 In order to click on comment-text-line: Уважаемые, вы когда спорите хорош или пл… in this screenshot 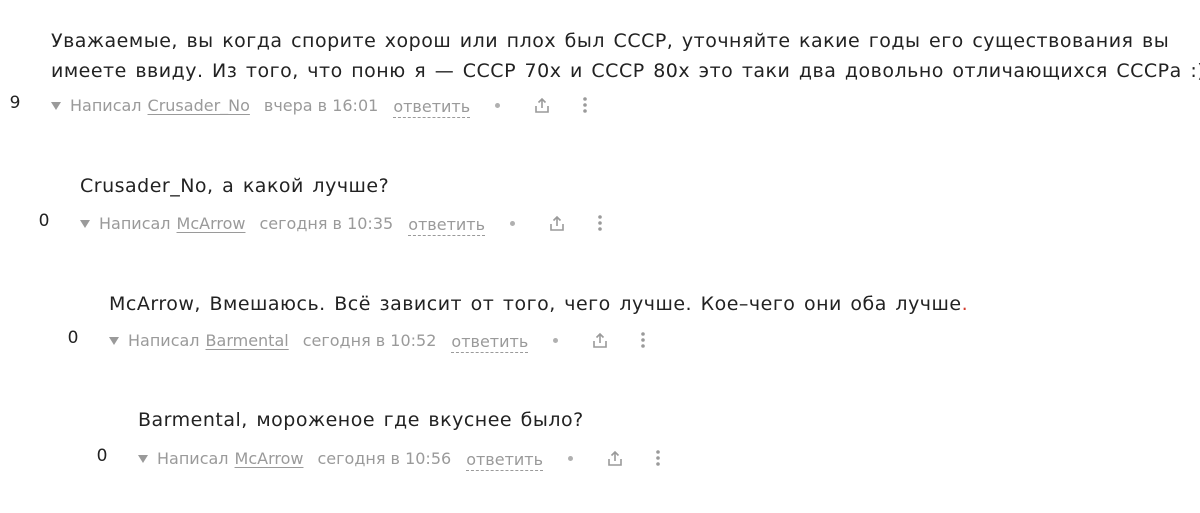, I will do `click(610, 41)`.